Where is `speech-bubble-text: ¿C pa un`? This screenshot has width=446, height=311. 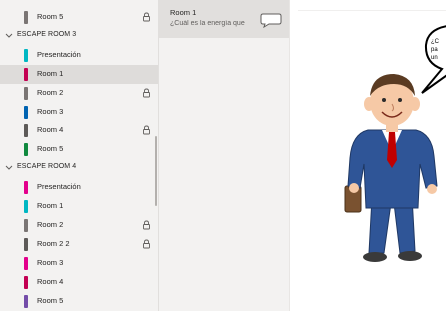
speech-bubble-text: ¿C pa un is located at coordinates (438, 50).